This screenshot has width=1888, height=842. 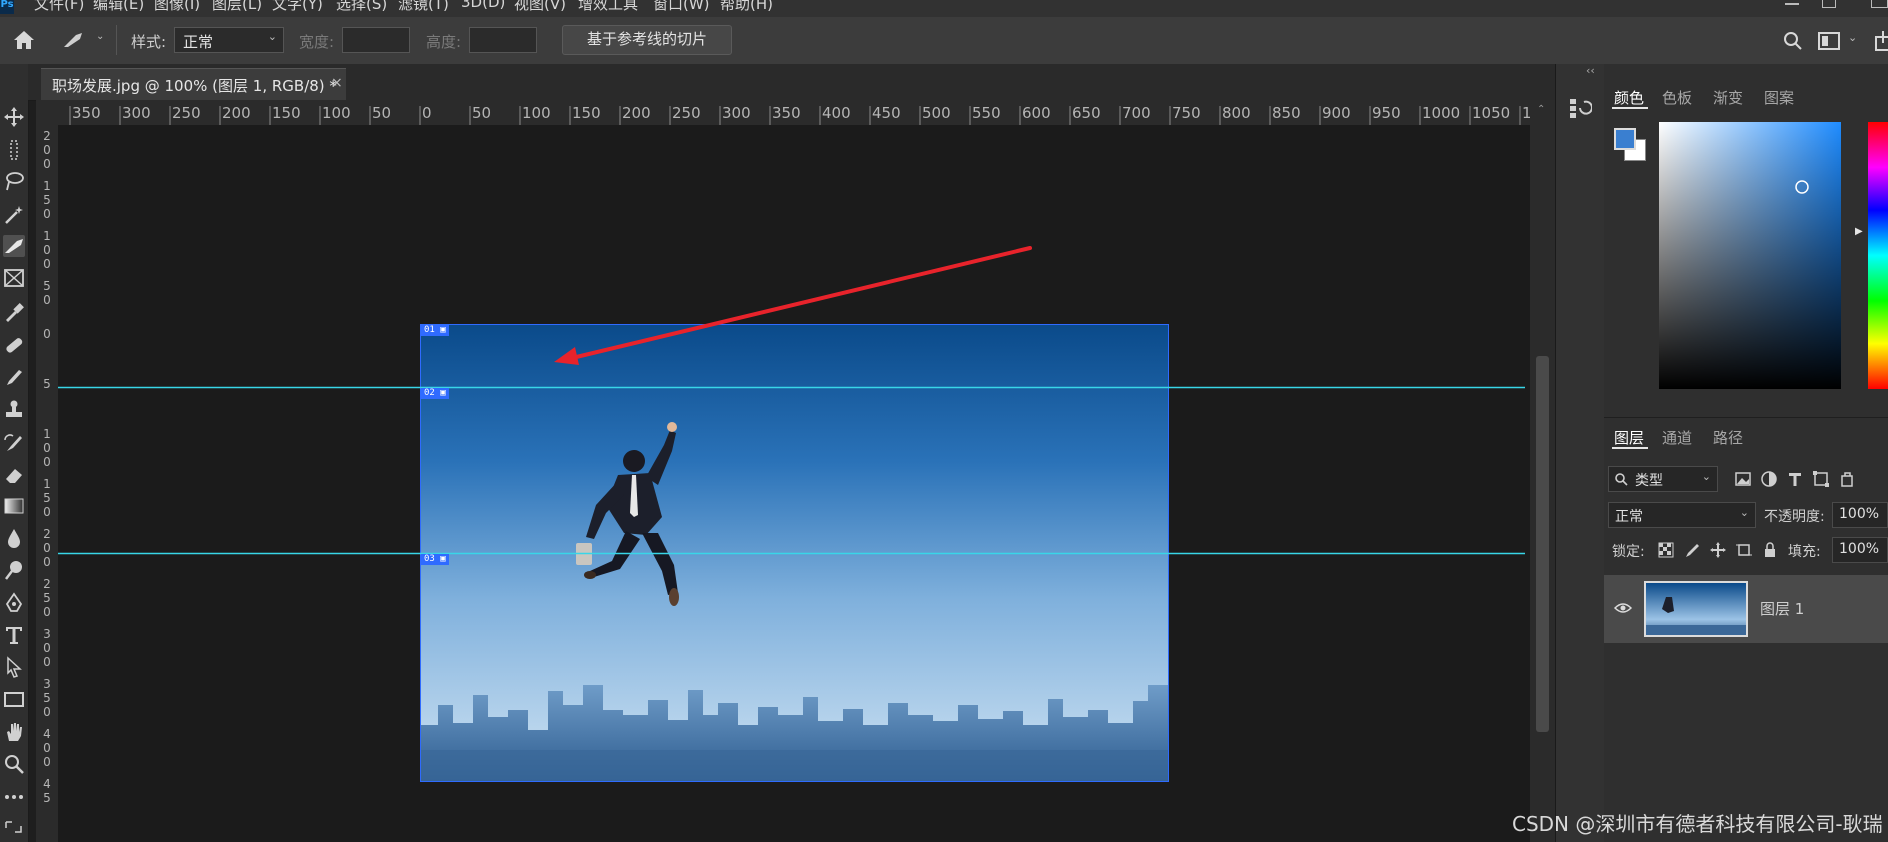 I want to click on eraser-tool, so click(x=14, y=475).